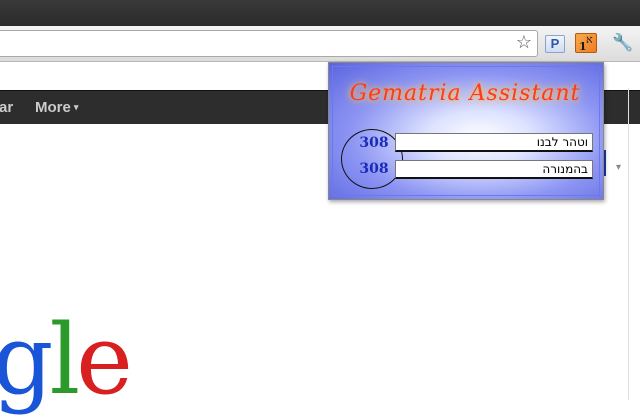  Describe the element at coordinates (465, 93) in the screenshot. I see `popup-title: Gematria Assistant` at that location.